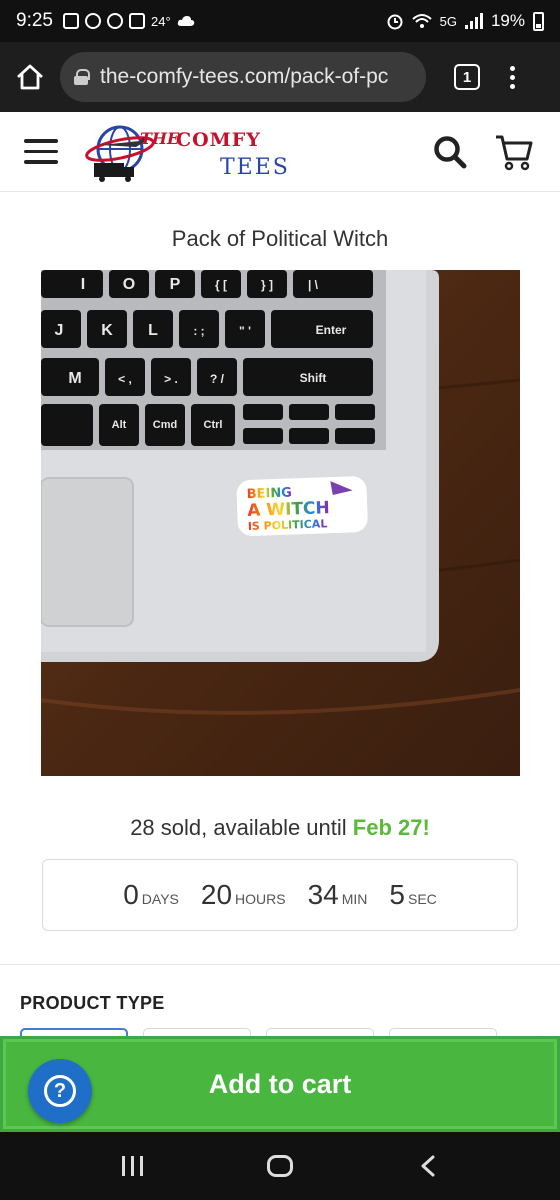  What do you see at coordinates (450, 152) in the screenshot?
I see `search-icon` at bounding box center [450, 152].